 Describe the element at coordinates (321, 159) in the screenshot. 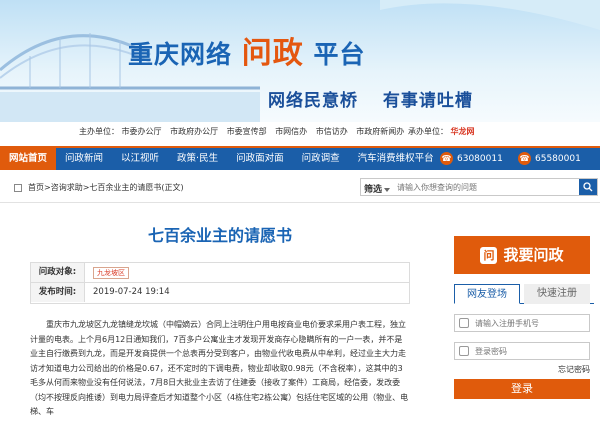

I see `nav-item-survey: 问政调查` at that location.